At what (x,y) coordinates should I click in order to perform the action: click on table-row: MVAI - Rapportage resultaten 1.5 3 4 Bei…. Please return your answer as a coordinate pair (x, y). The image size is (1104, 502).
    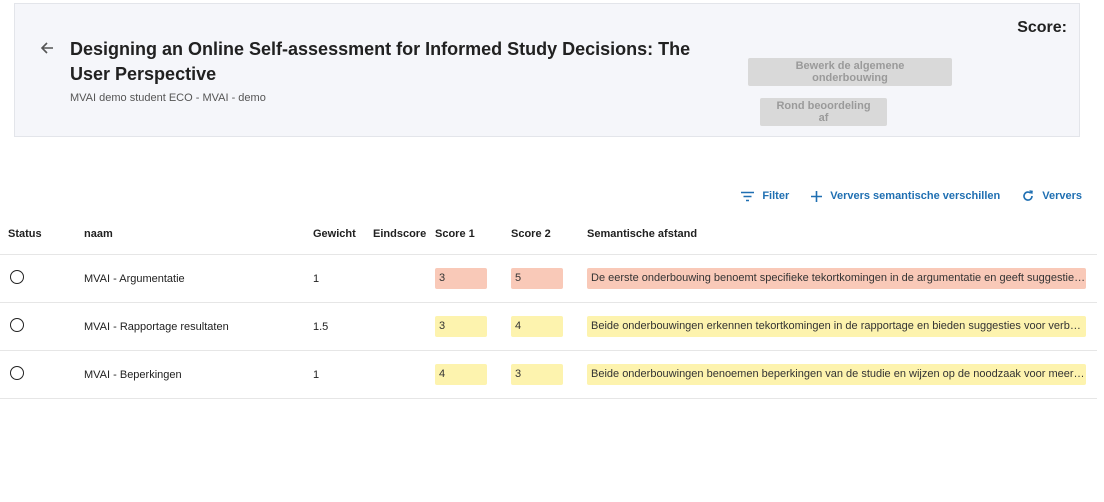
    Looking at the image, I should click on (548, 327).